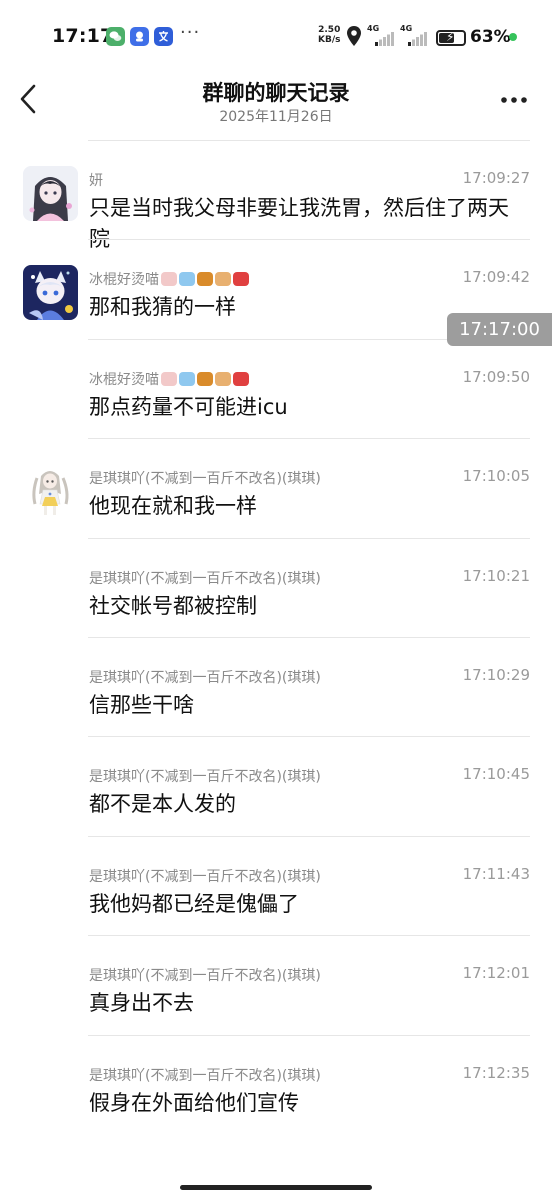  I want to click on message-row: 冰棍好烫喵 17:09:50 那点药量不可能进icu, so click(276, 388).